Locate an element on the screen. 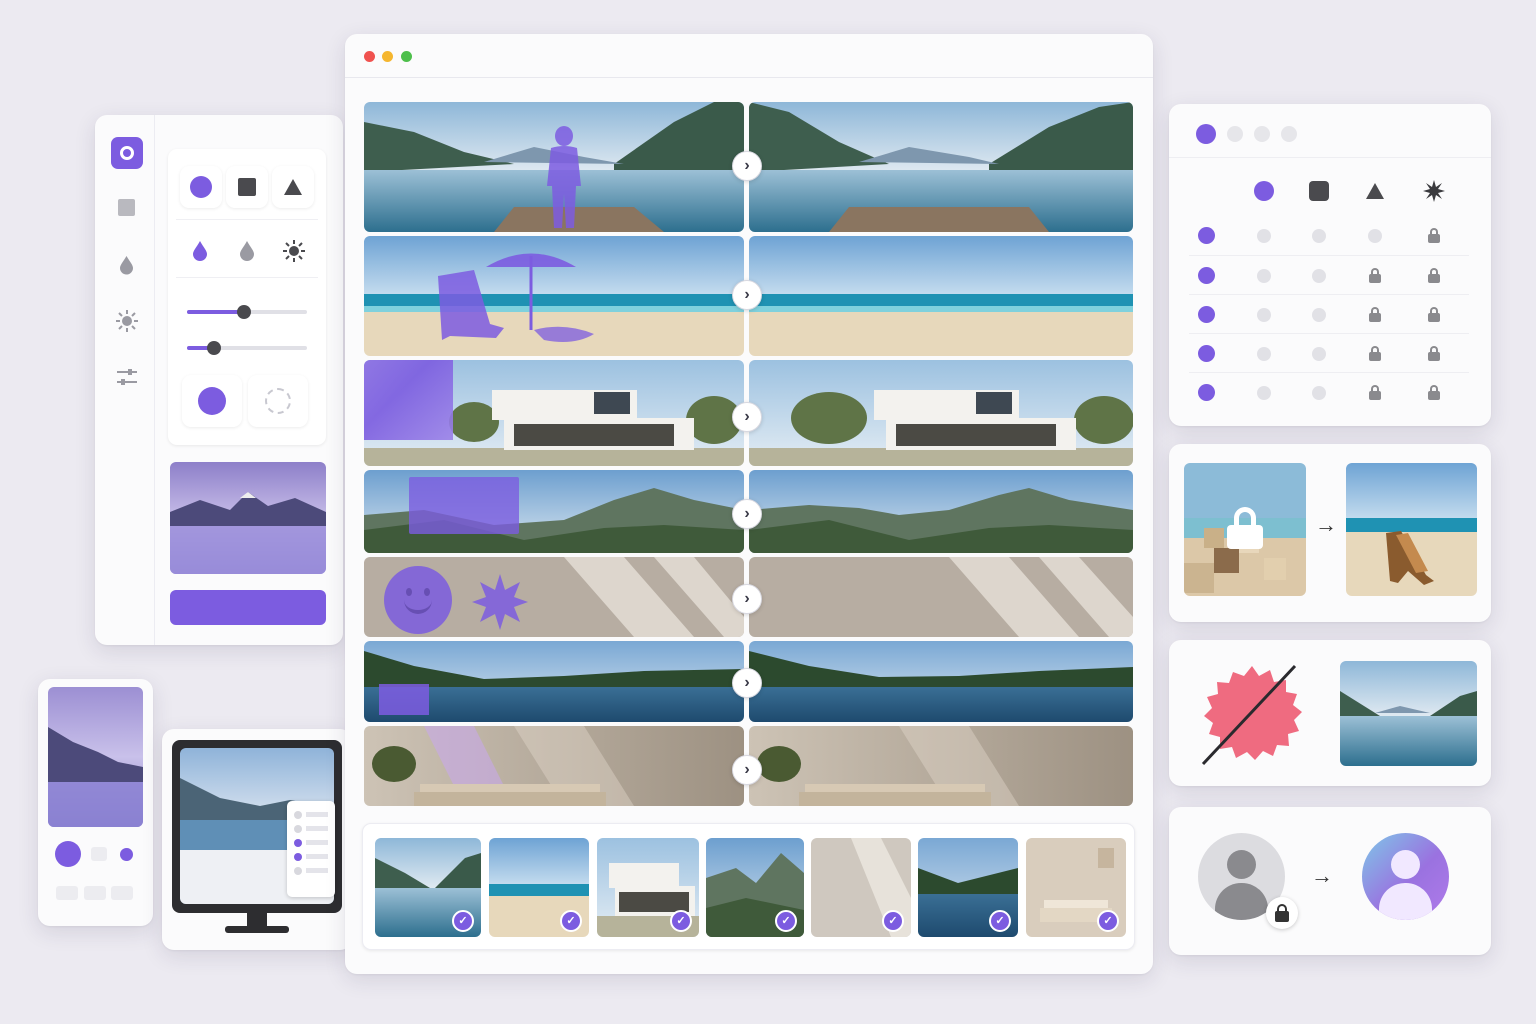  coral-sticker-crossed-icon is located at coordinates (1251, 715).